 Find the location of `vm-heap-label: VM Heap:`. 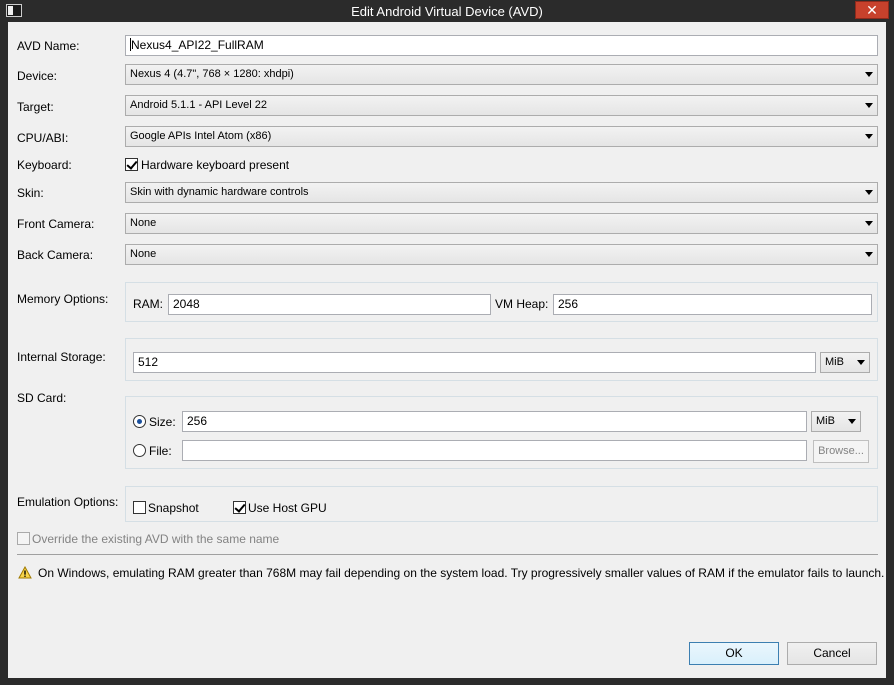

vm-heap-label: VM Heap: is located at coordinates (522, 304).